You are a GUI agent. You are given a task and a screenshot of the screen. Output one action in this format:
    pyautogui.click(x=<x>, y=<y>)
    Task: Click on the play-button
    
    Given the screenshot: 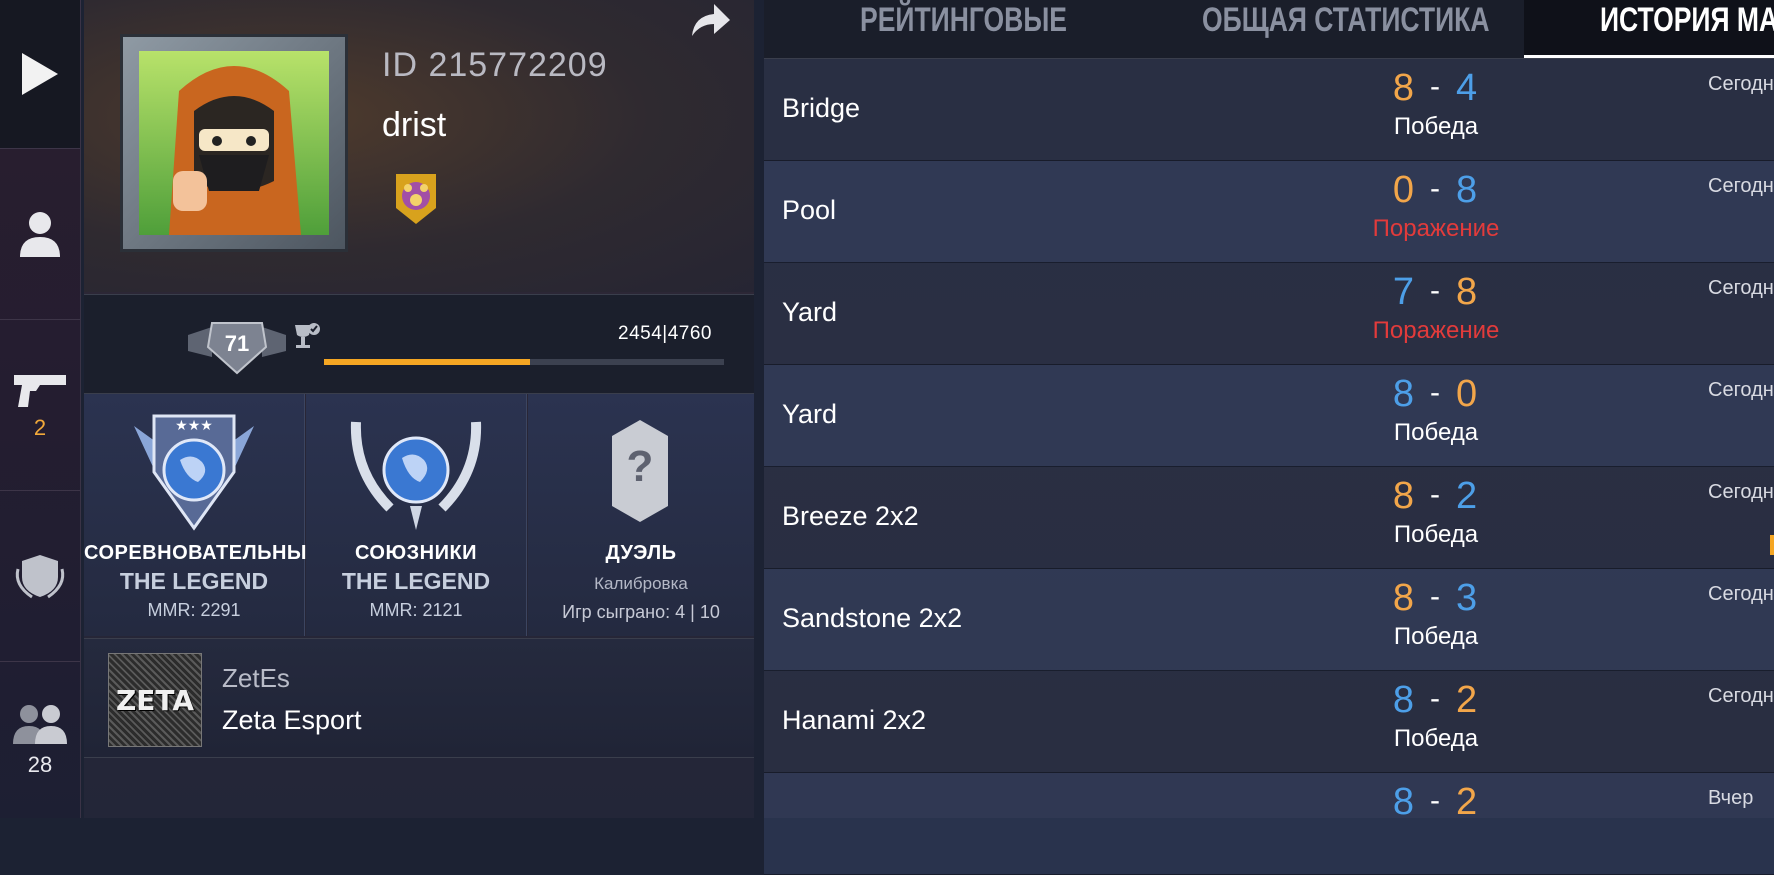 What is the action you would take?
    pyautogui.click(x=40, y=74)
    